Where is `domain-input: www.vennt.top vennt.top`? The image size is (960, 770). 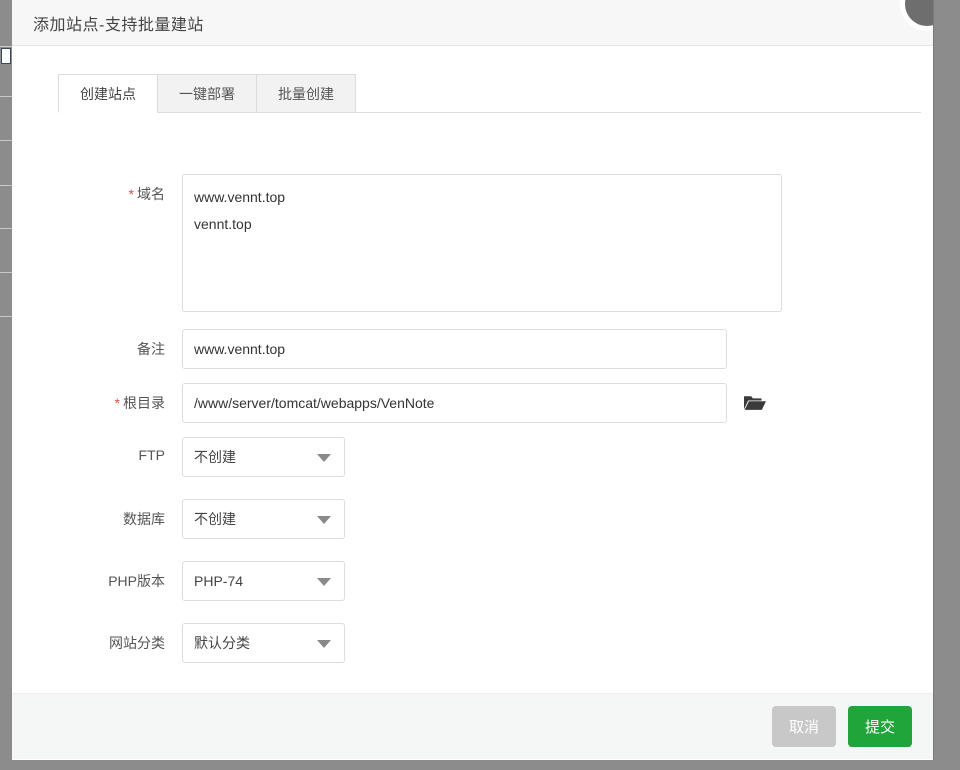
domain-input: www.vennt.top vennt.top is located at coordinates (482, 243).